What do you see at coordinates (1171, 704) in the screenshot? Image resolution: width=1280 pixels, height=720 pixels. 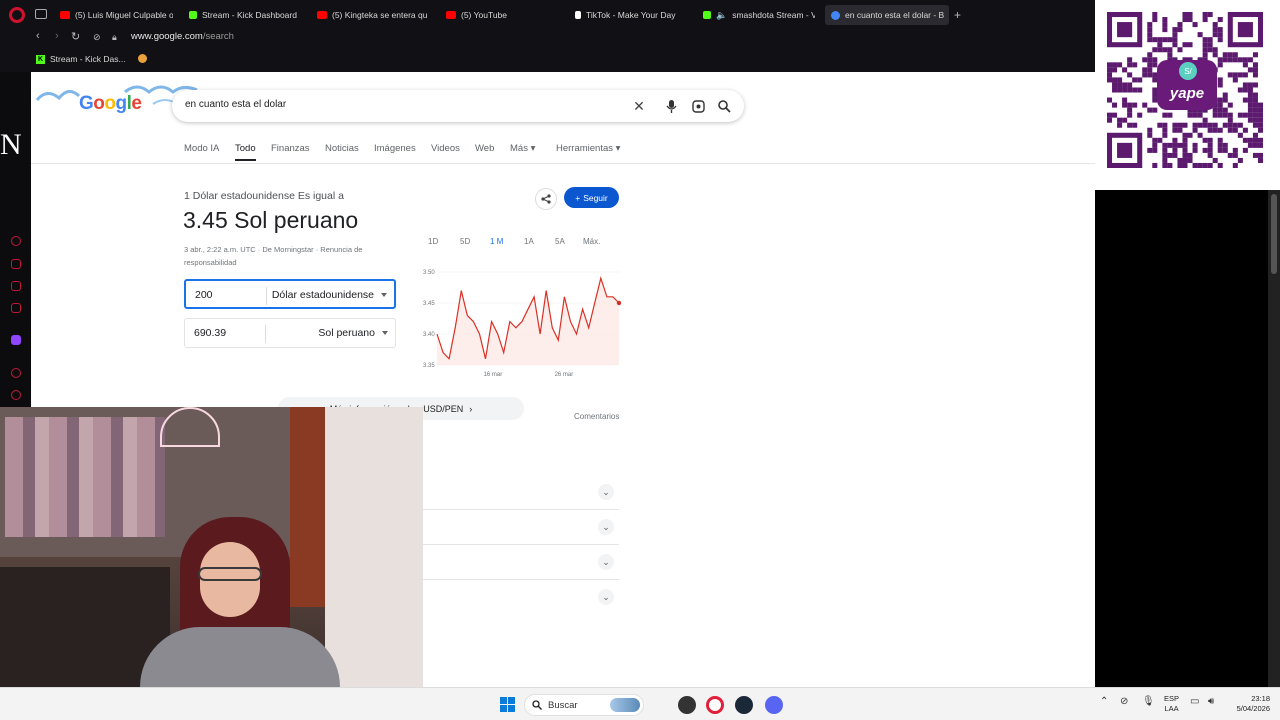 I see `language-indicator: ESP LAA` at bounding box center [1171, 704].